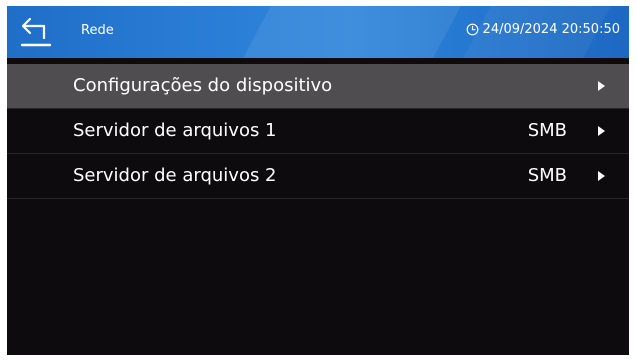  I want to click on menu-item-label: Configurações do dispositivo, so click(203, 85).